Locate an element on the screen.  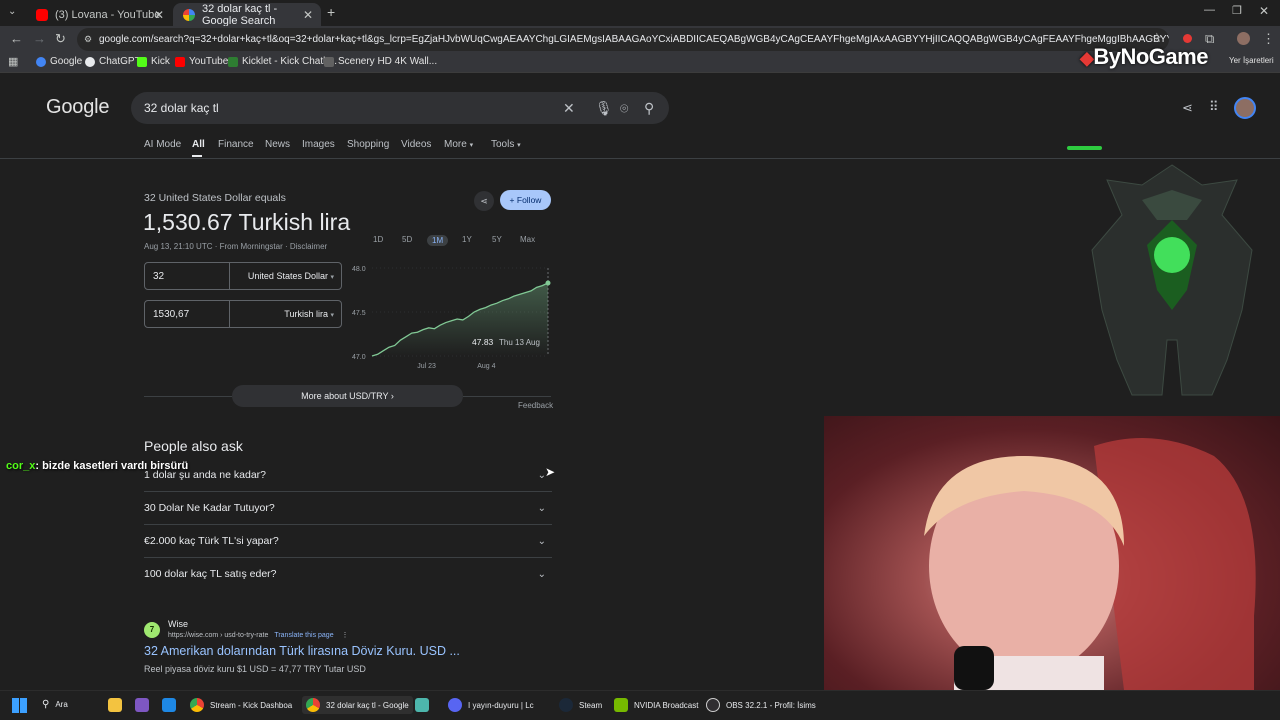
taskbar-item-label: 32 dolar kaç tl - Google is located at coordinates (367, 705).